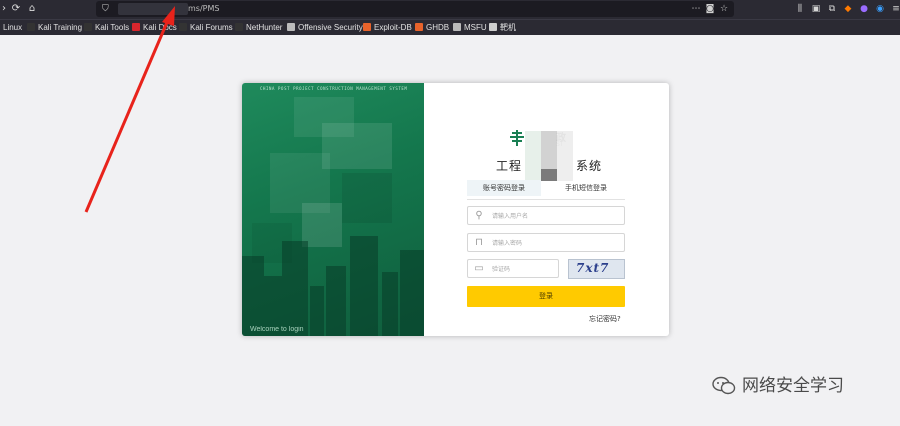  What do you see at coordinates (432, 28) in the screenshot?
I see `bookmark-ghdb: GHDB` at bounding box center [432, 28].